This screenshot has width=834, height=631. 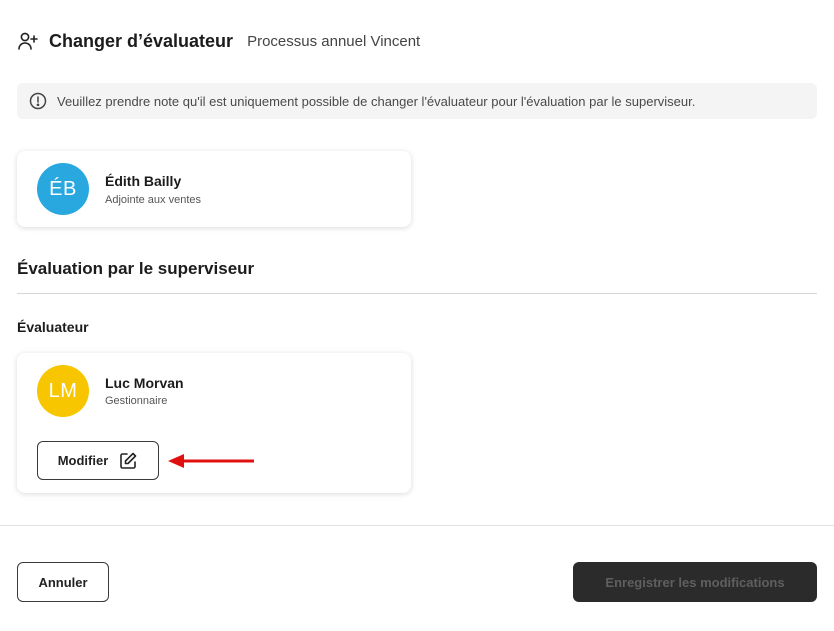 What do you see at coordinates (28, 41) in the screenshot?
I see `user-plus-icon` at bounding box center [28, 41].